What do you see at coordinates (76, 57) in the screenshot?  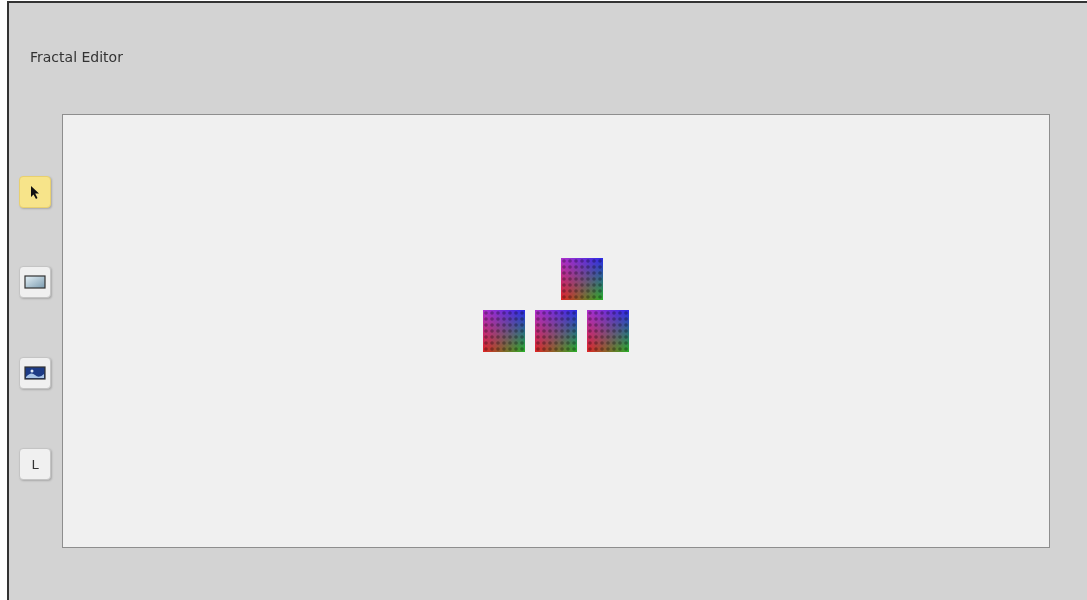 I see `window-title: Fractal Editor` at bounding box center [76, 57].